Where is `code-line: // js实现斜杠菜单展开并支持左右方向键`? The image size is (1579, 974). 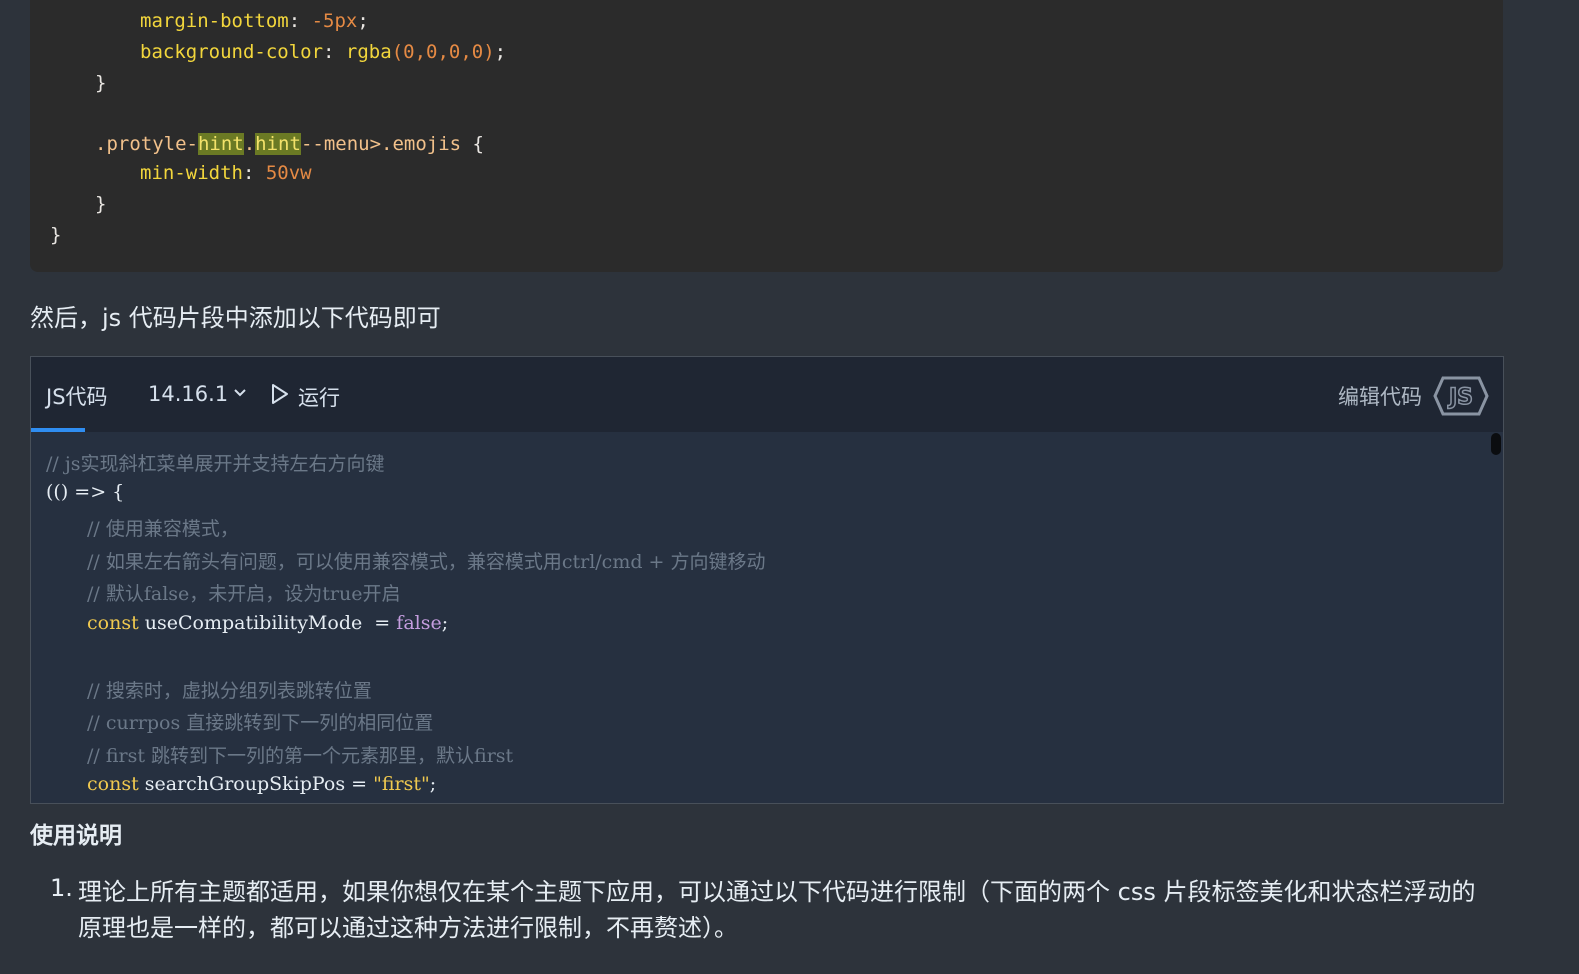
code-line: // js实现斜杠菜单展开并支持左右方向键 is located at coordinates (215, 464).